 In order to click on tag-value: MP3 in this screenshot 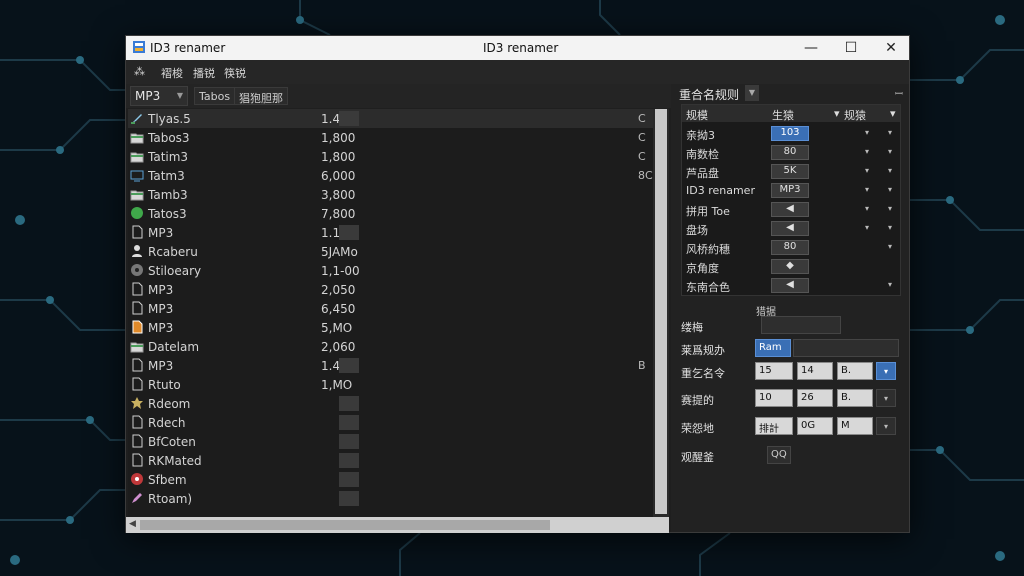, I will do `click(790, 190)`.